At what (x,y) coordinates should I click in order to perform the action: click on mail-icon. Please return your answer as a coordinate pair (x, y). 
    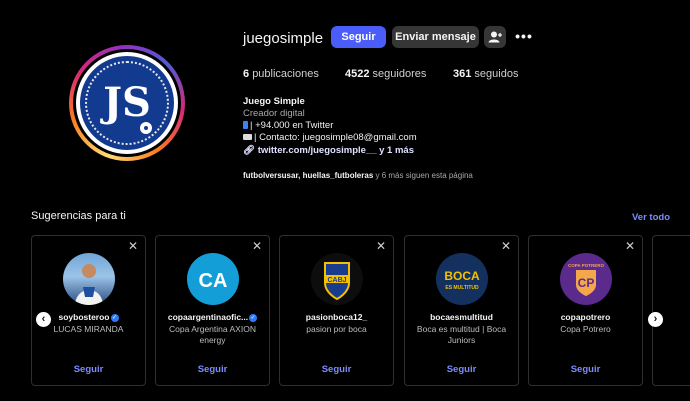
    Looking at the image, I should click on (247, 137).